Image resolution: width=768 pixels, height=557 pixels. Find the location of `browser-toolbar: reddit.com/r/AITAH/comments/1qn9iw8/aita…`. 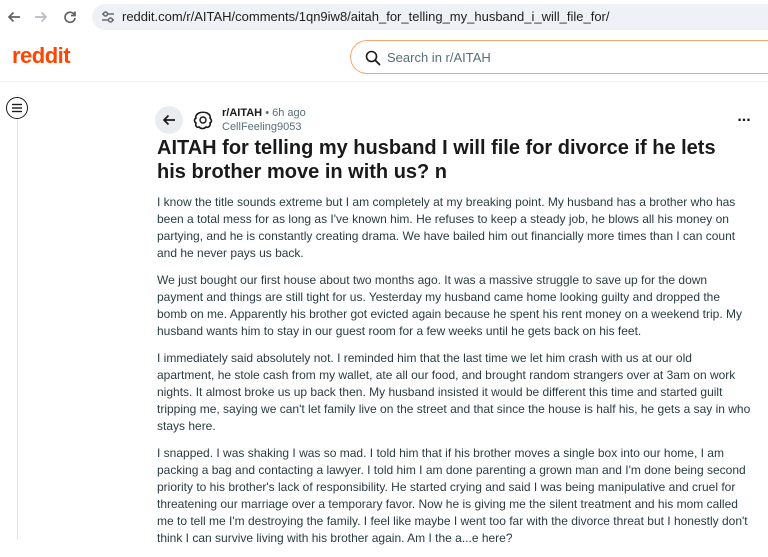

browser-toolbar: reddit.com/r/AITAH/comments/1qn9iw8/aita… is located at coordinates (384, 17).